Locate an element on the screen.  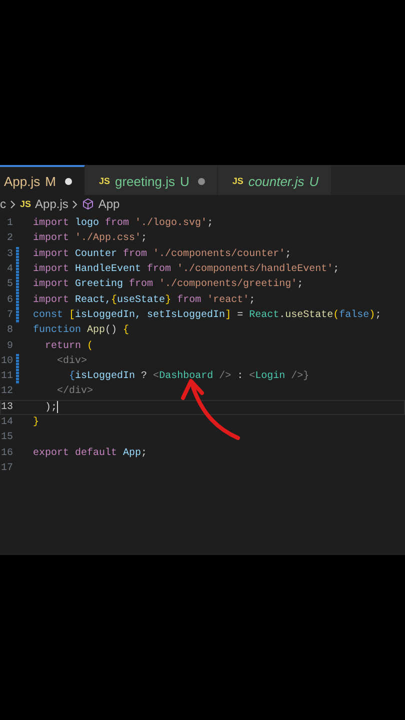
code-line: ); is located at coordinates (51, 407).